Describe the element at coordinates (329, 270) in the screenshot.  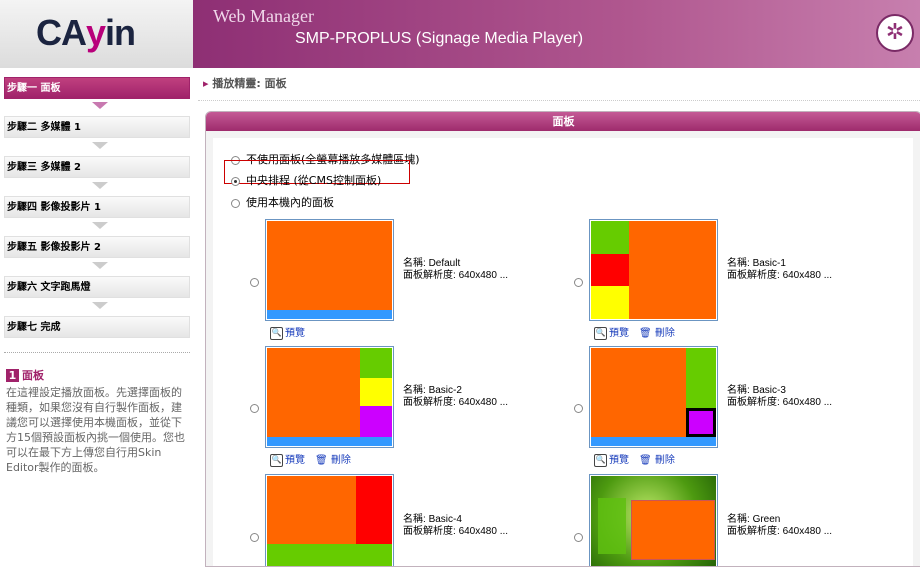
I see `layout-default-thumbnail` at that location.